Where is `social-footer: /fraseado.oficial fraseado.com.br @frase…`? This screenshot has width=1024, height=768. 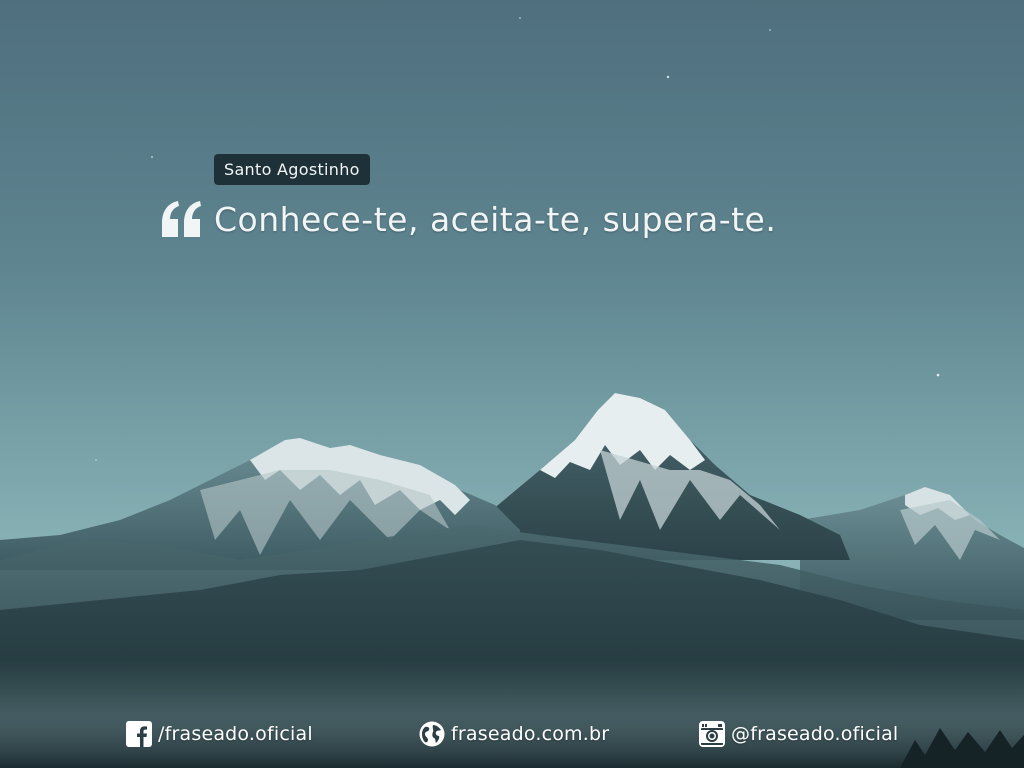
social-footer: /fraseado.oficial fraseado.com.br @frase… is located at coordinates (512, 734).